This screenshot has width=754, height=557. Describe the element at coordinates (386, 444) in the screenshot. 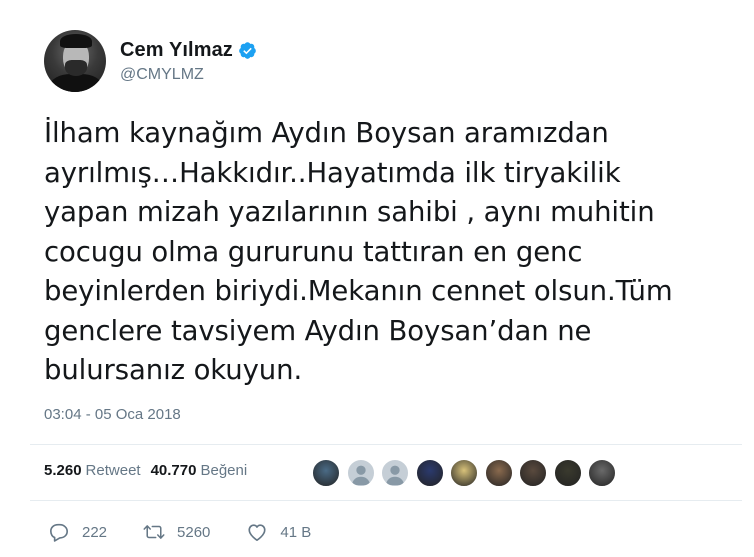

I see `stats-divider-top` at that location.